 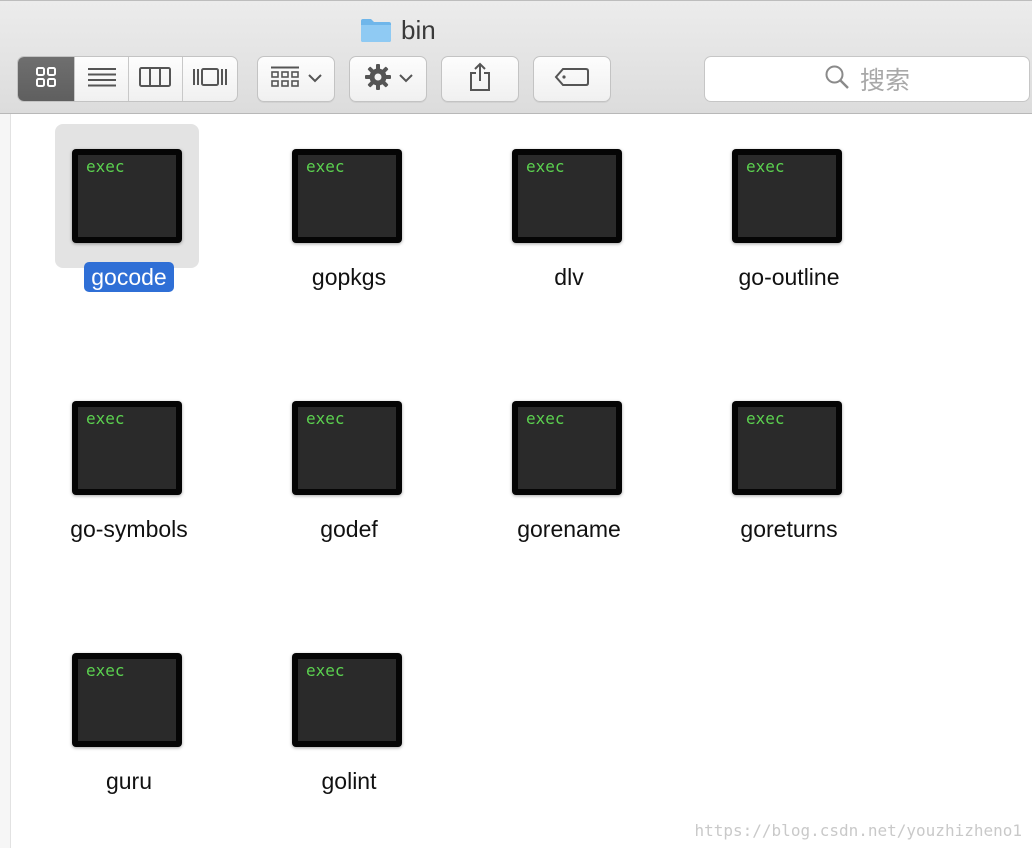 What do you see at coordinates (418, 29) in the screenshot?
I see `window-title-label: bin` at bounding box center [418, 29].